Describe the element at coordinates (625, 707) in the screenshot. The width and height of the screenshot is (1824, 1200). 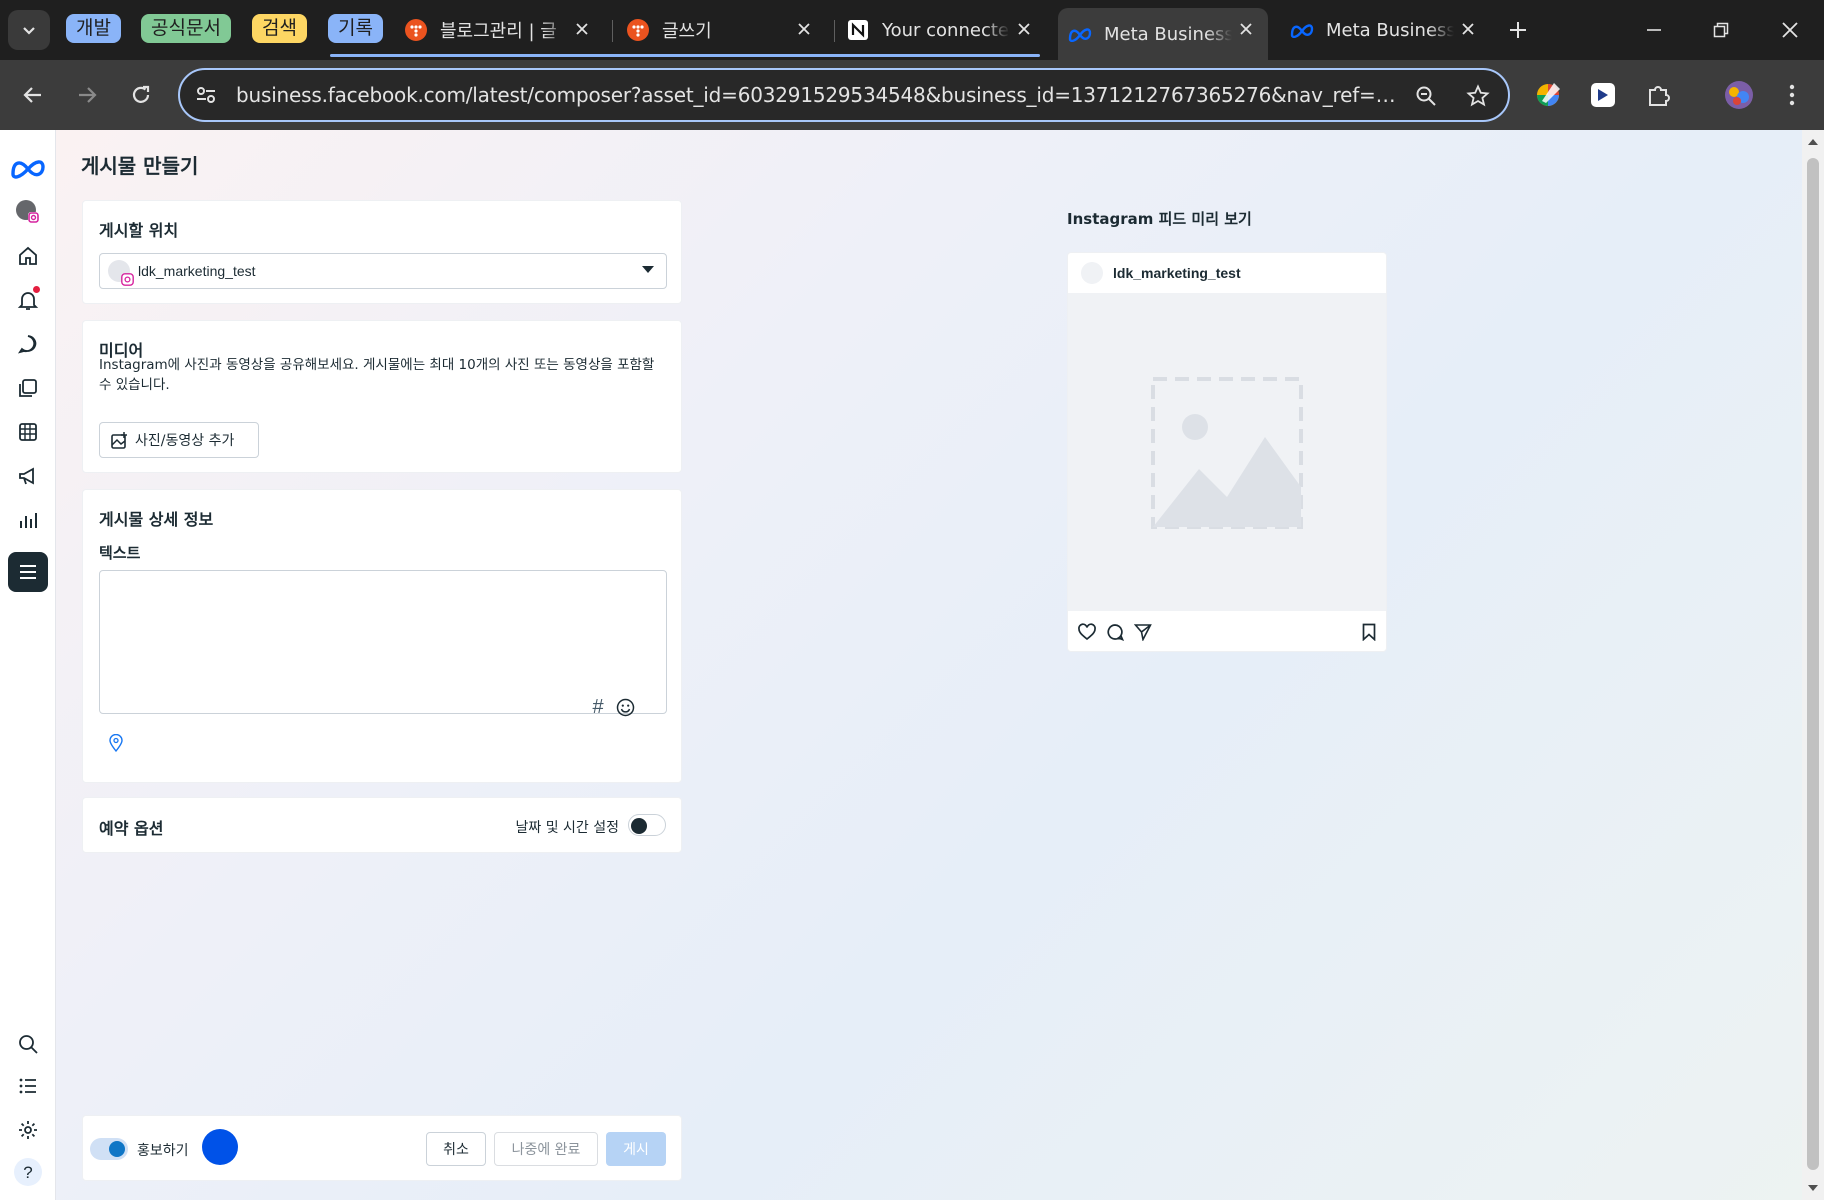
I see `emoji-icon` at that location.